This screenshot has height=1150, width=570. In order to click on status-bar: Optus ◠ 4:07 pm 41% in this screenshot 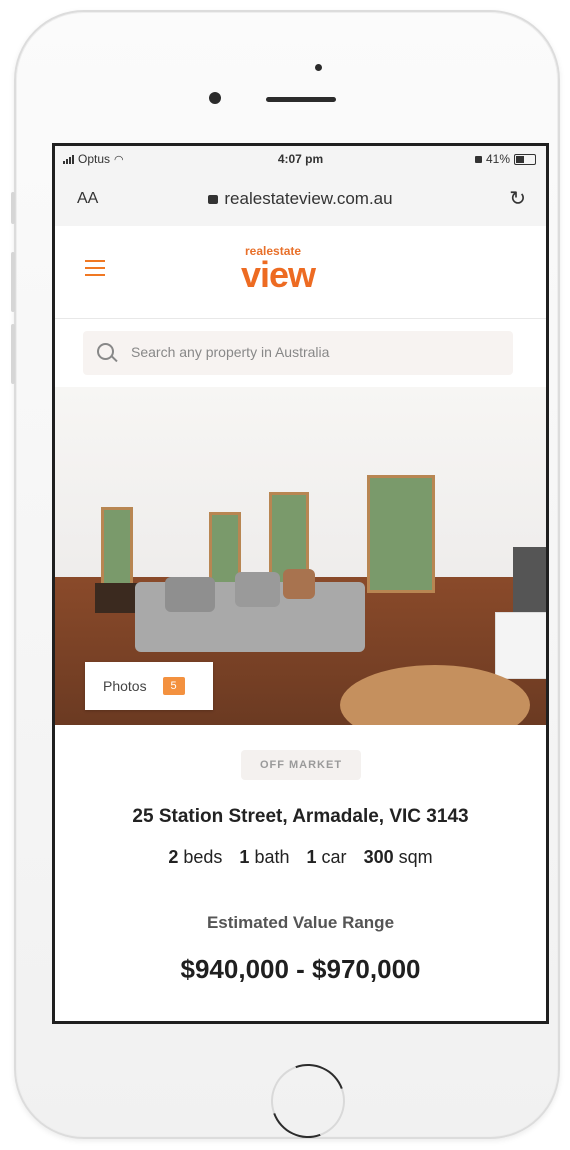, I will do `click(300, 160)`.